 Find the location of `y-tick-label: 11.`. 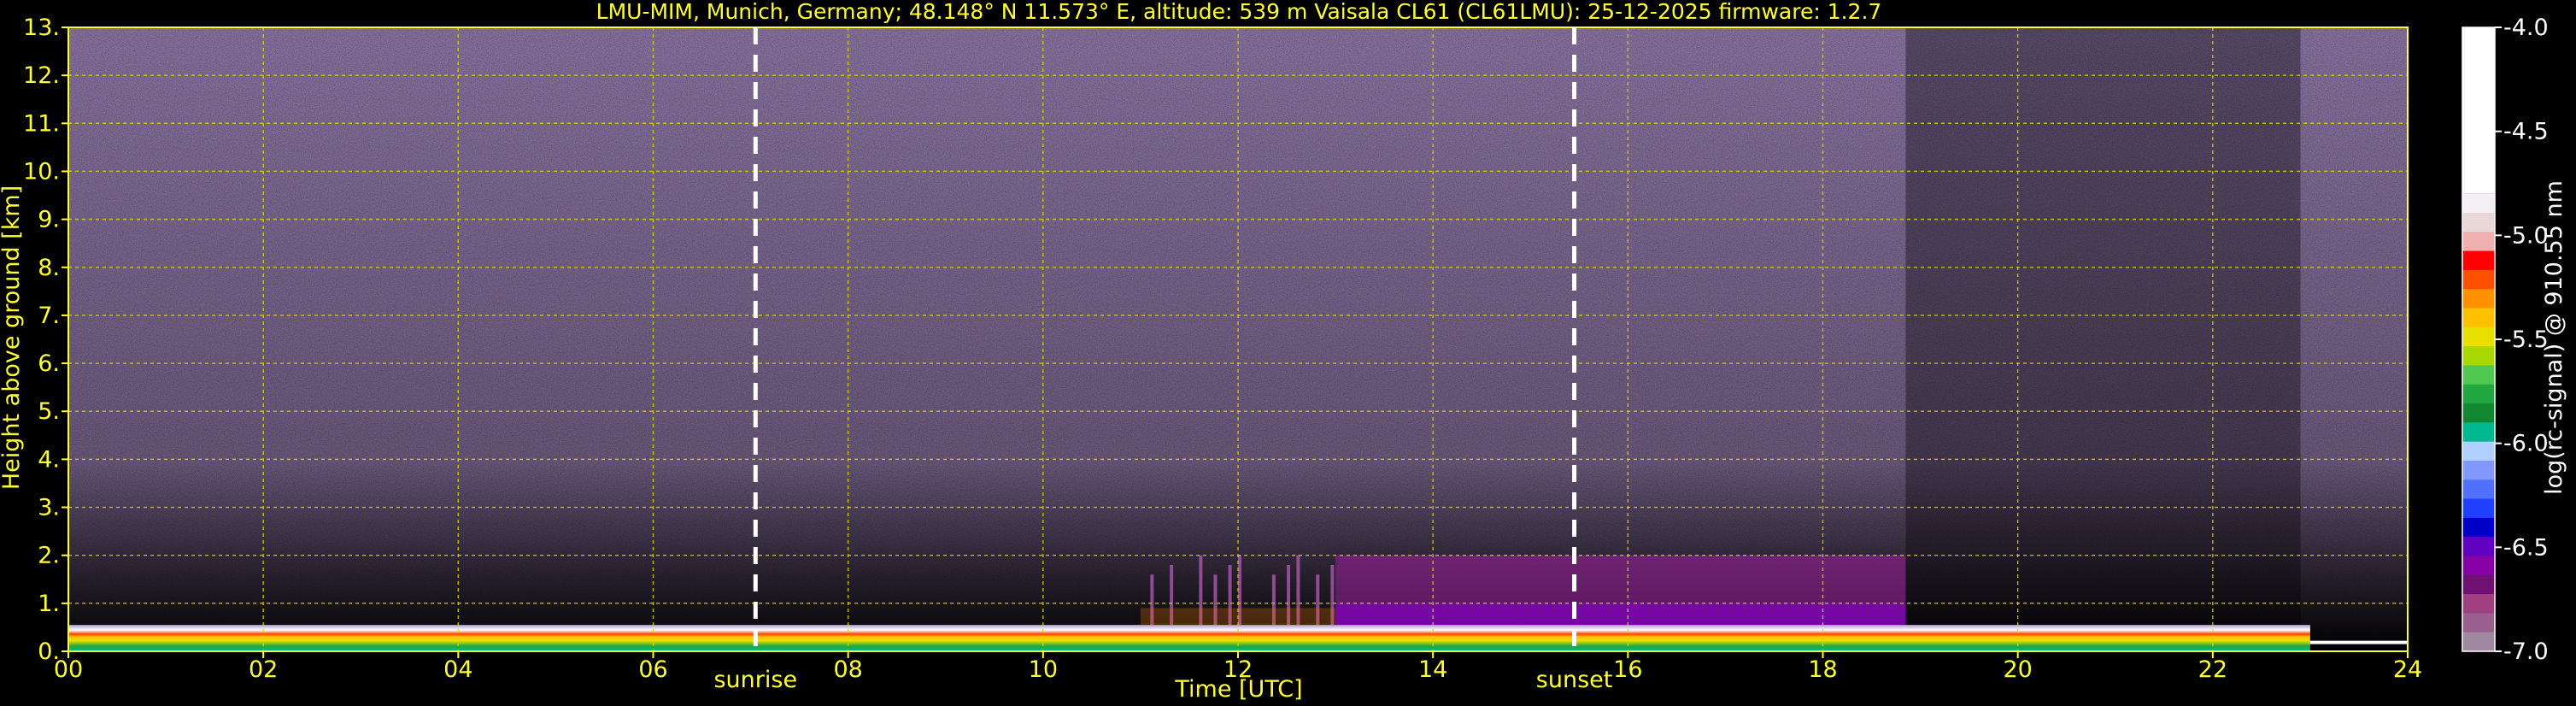

y-tick-label: 11. is located at coordinates (41, 123).